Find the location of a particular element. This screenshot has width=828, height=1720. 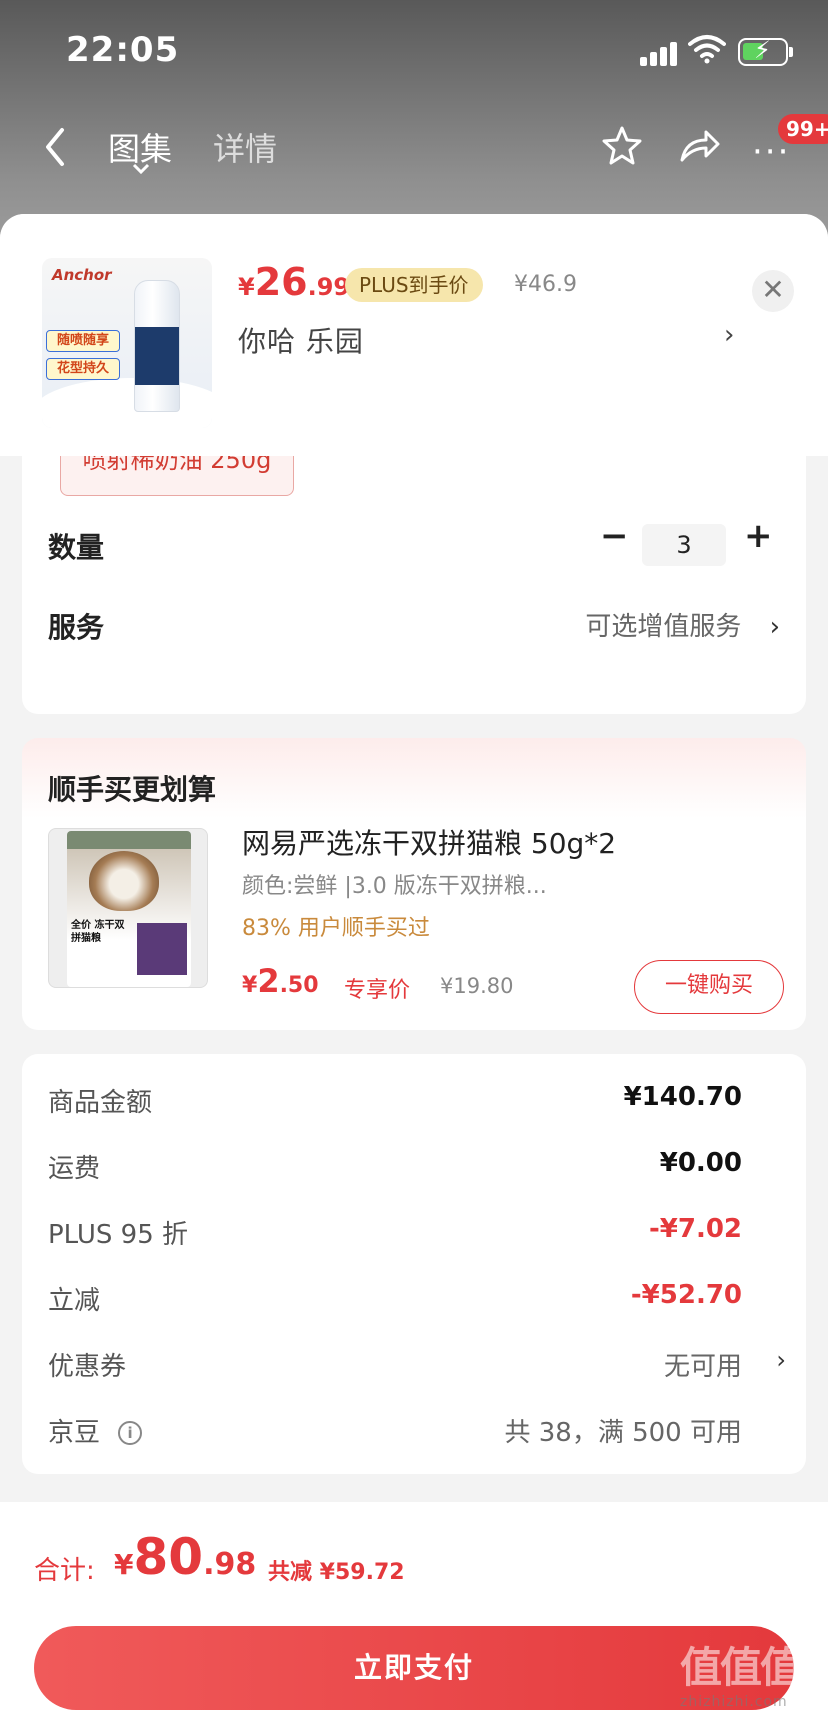

service-option-link: 可选增值服务 › is located at coordinates (682, 624).